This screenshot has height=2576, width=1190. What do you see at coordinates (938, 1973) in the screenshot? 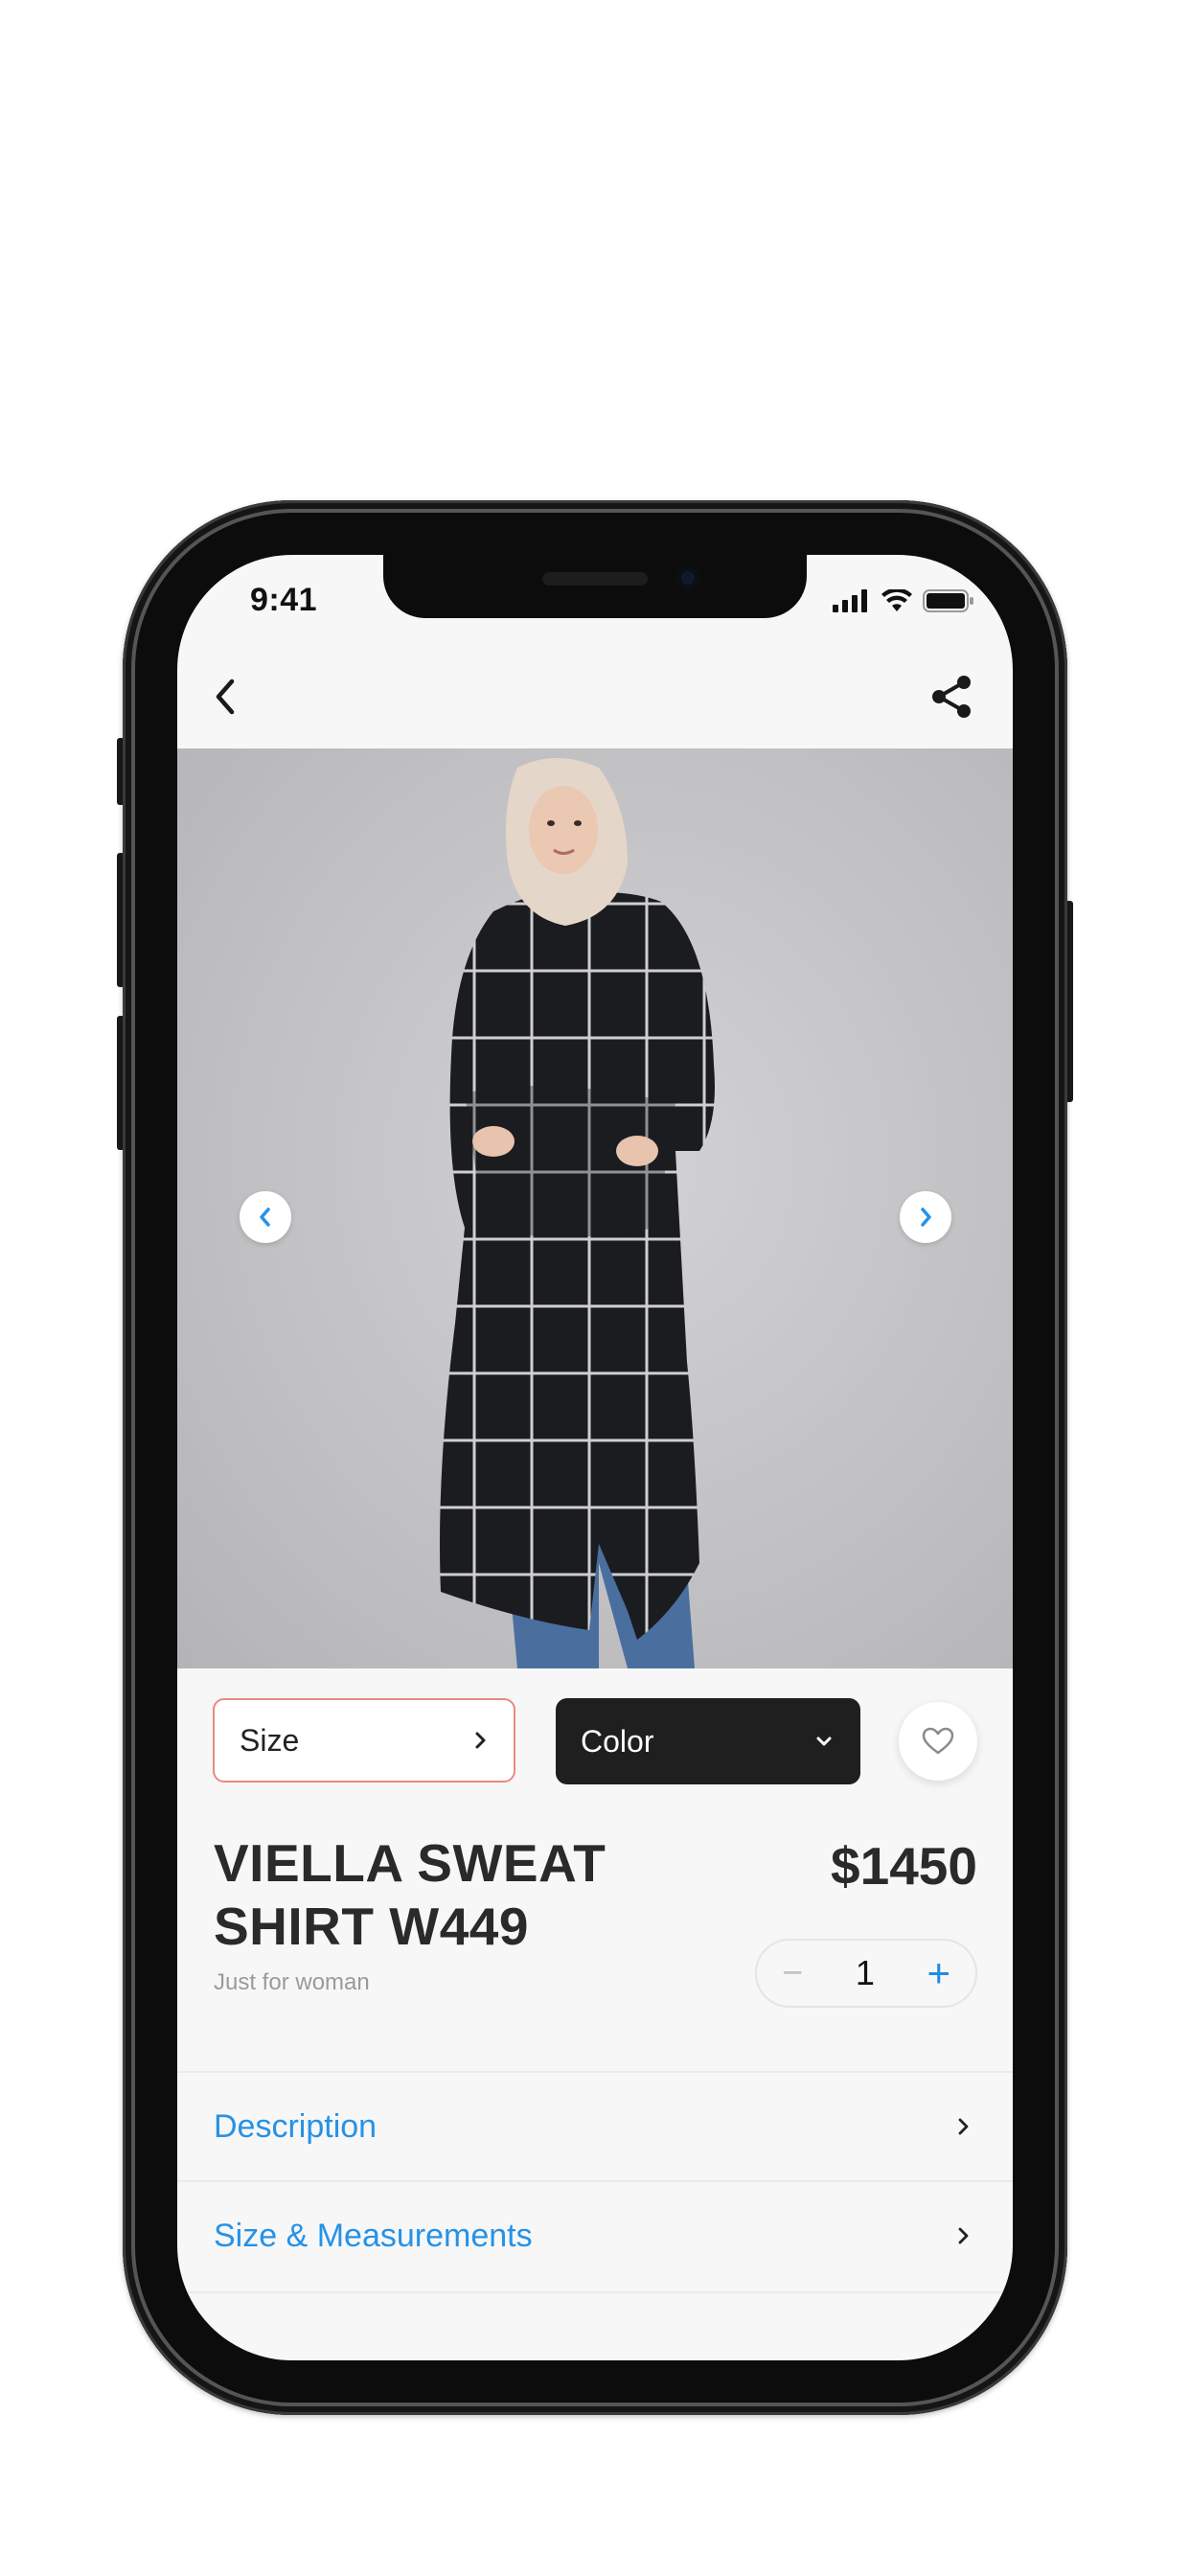
I see `increase-quantity-button: +` at bounding box center [938, 1973].